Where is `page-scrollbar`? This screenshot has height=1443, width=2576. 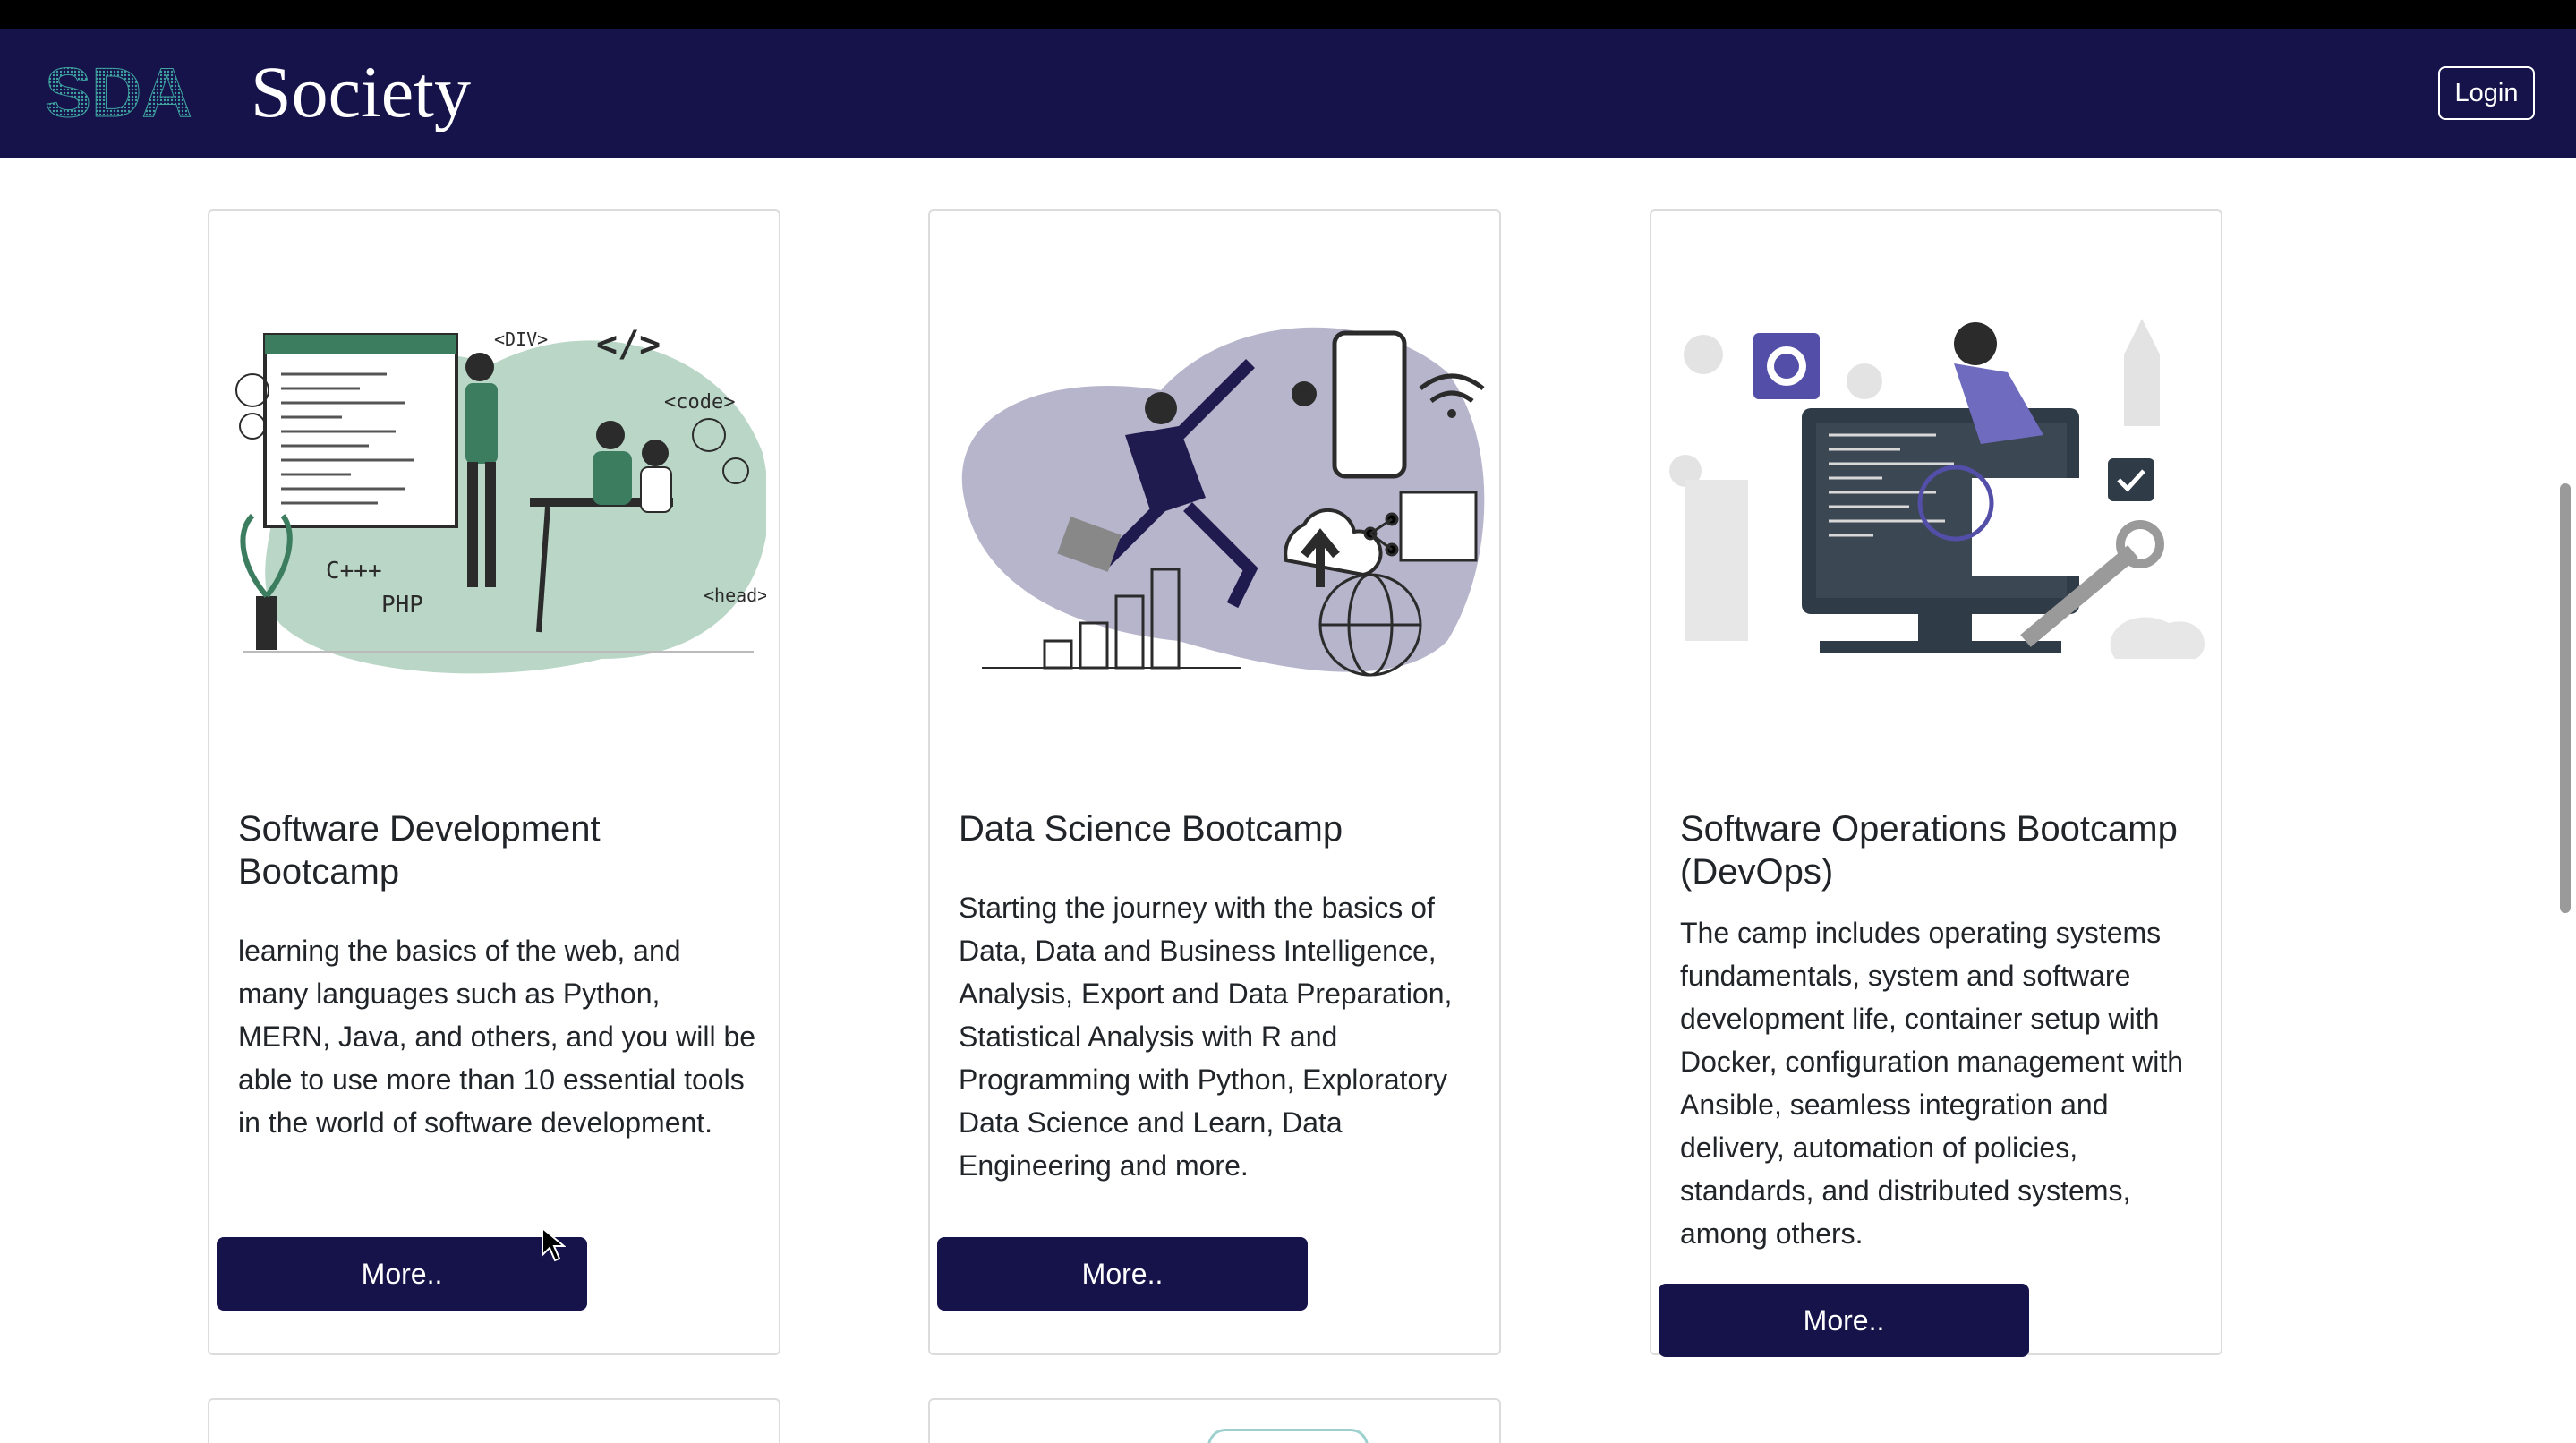
page-scrollbar is located at coordinates (2565, 698).